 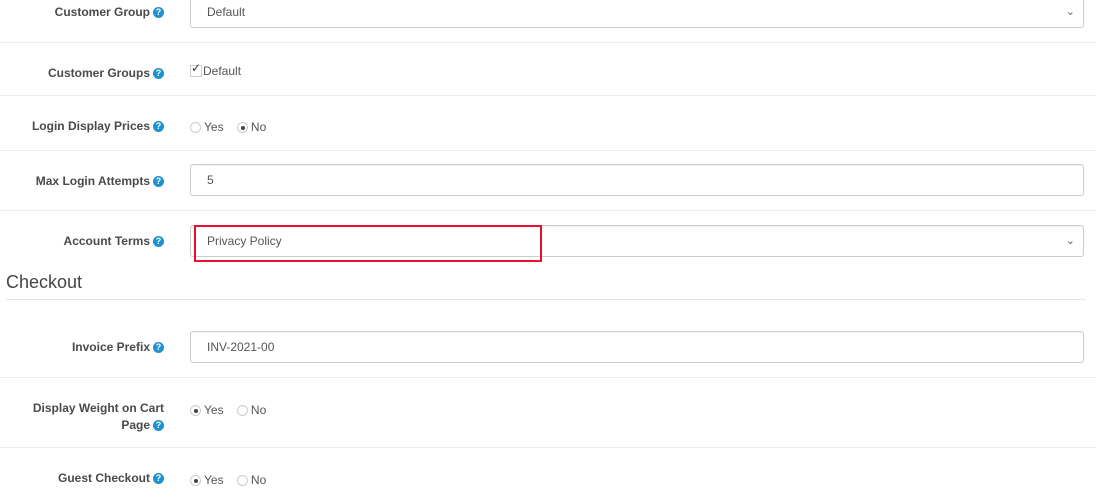 I want to click on guest-checkout-label: Guest Checkout?, so click(x=82, y=478).